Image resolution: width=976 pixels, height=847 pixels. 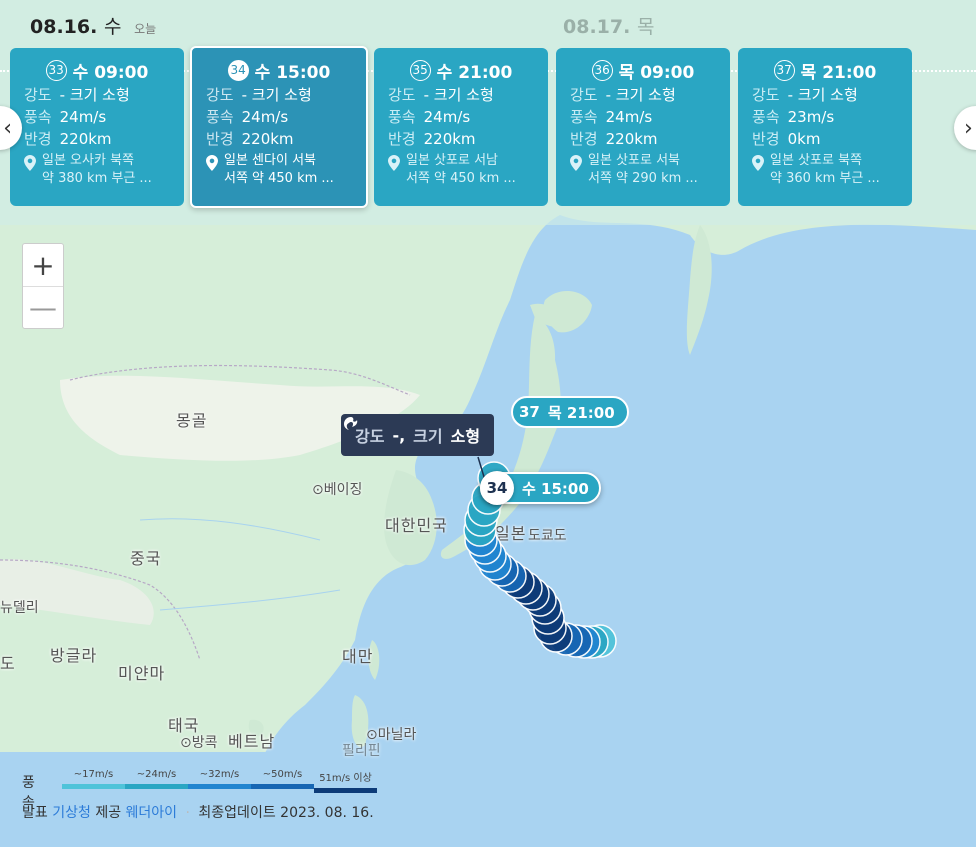 What do you see at coordinates (270, 160) in the screenshot?
I see `location-line-1: 일본 센다이 서북` at bounding box center [270, 160].